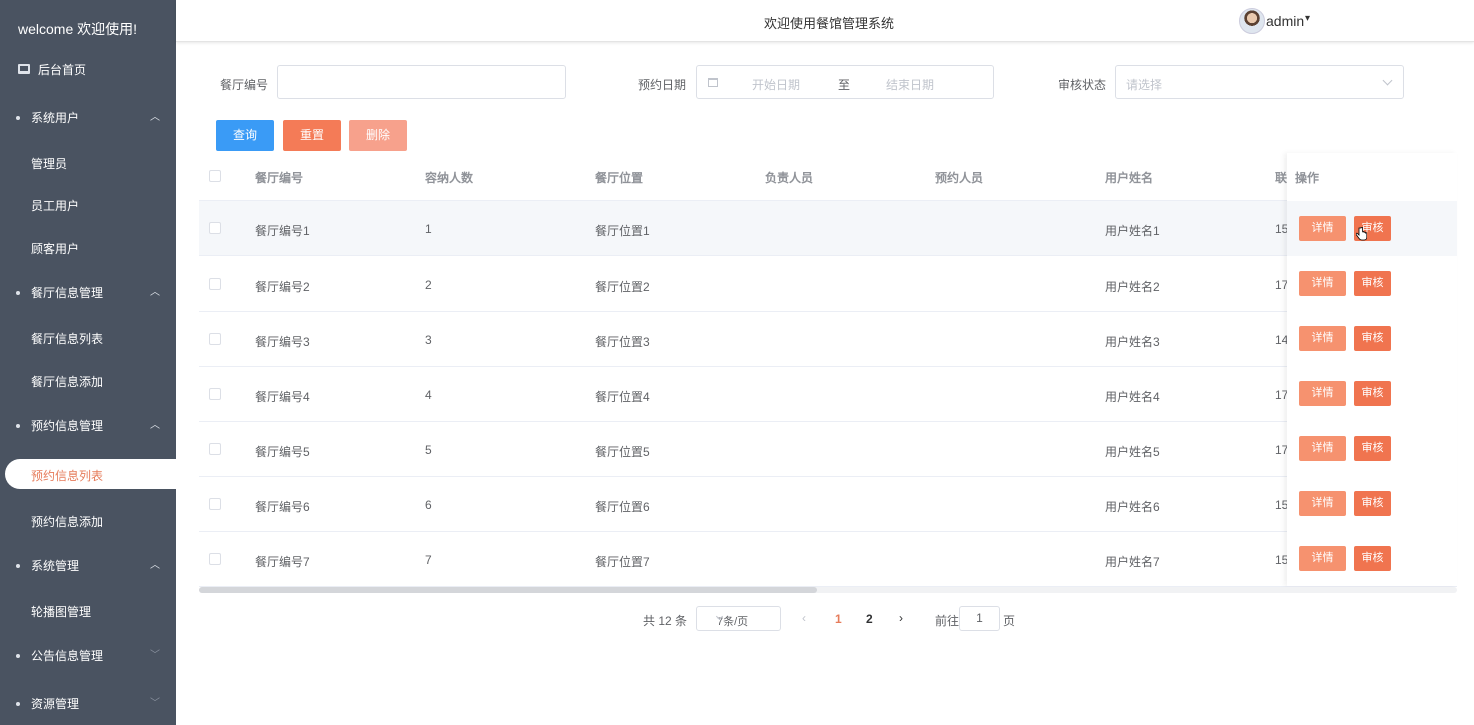 The image size is (1474, 725). Describe the element at coordinates (24, 69) in the screenshot. I see `monitor-icon` at that location.